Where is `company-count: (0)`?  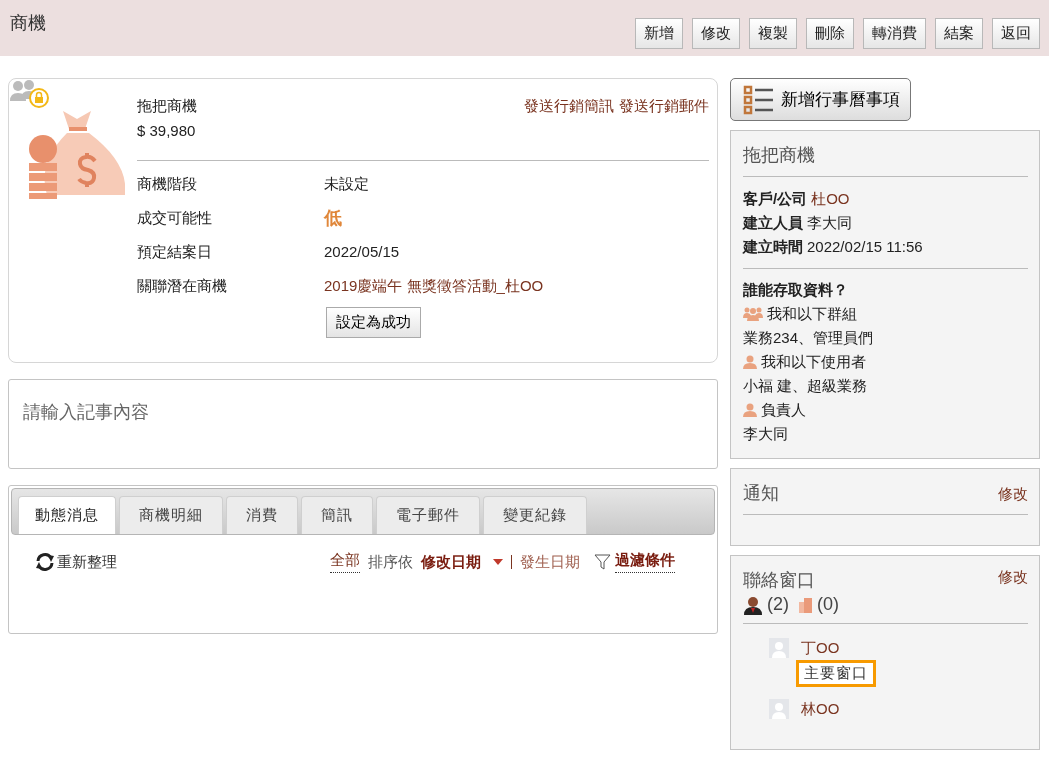
company-count: (0) is located at coordinates (828, 604).